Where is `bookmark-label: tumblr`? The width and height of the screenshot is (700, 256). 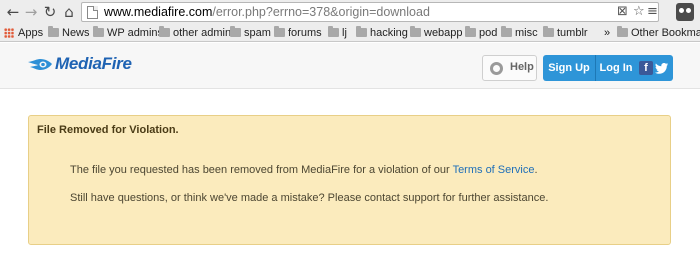
bookmark-label: tumblr is located at coordinates (572, 33).